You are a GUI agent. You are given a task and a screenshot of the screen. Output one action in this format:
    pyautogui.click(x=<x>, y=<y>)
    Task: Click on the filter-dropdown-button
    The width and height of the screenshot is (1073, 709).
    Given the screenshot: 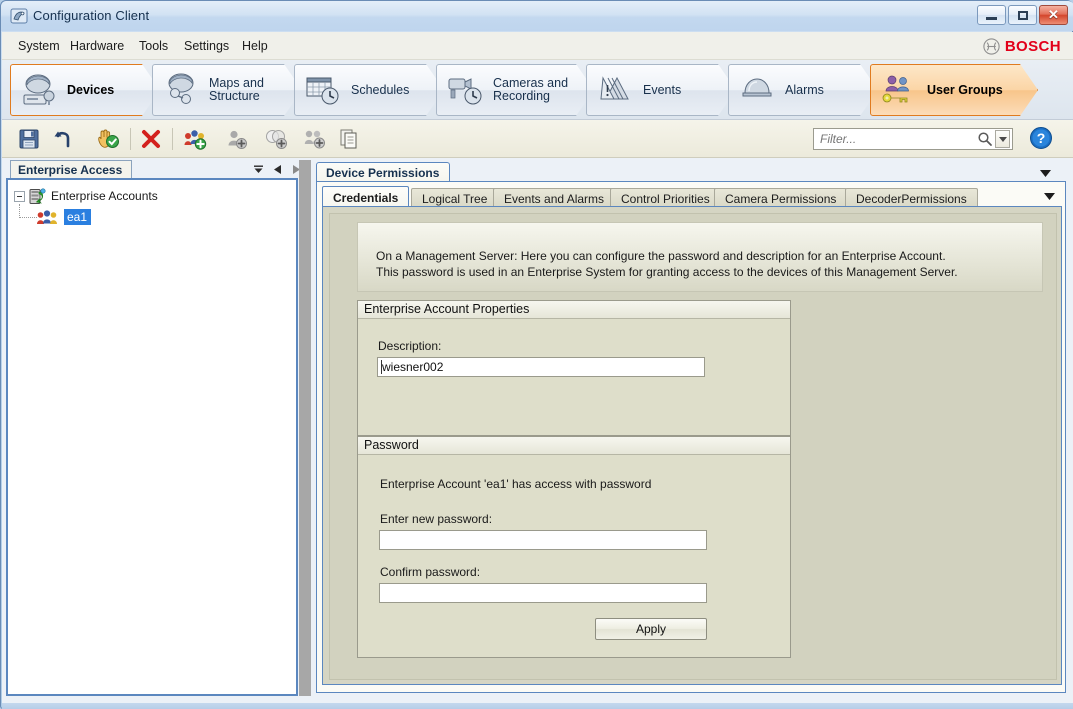 What is the action you would take?
    pyautogui.click(x=1002, y=139)
    